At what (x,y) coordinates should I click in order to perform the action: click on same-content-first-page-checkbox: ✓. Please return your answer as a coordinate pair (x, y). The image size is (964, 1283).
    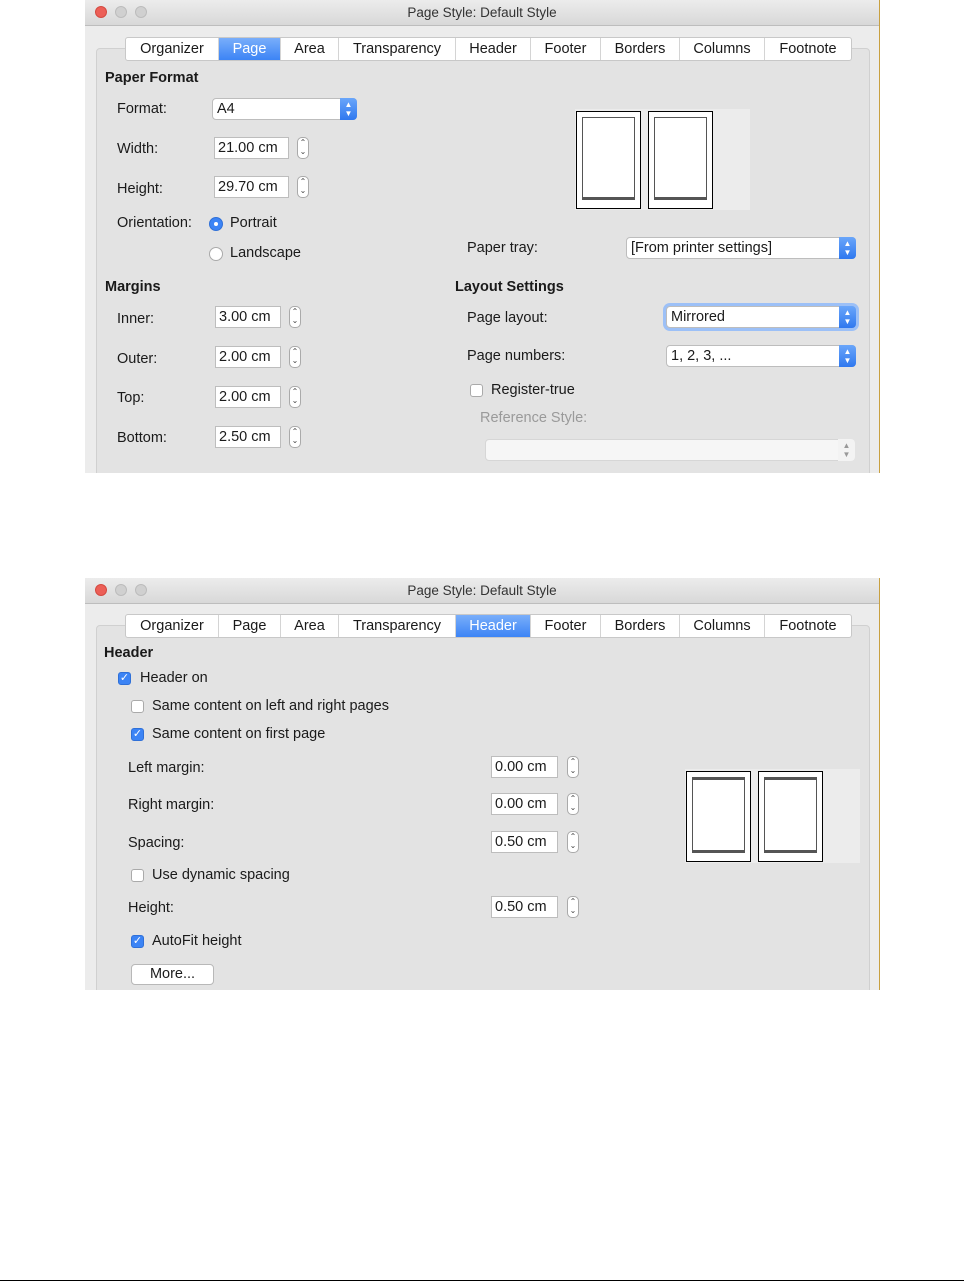
    Looking at the image, I should click on (137, 734).